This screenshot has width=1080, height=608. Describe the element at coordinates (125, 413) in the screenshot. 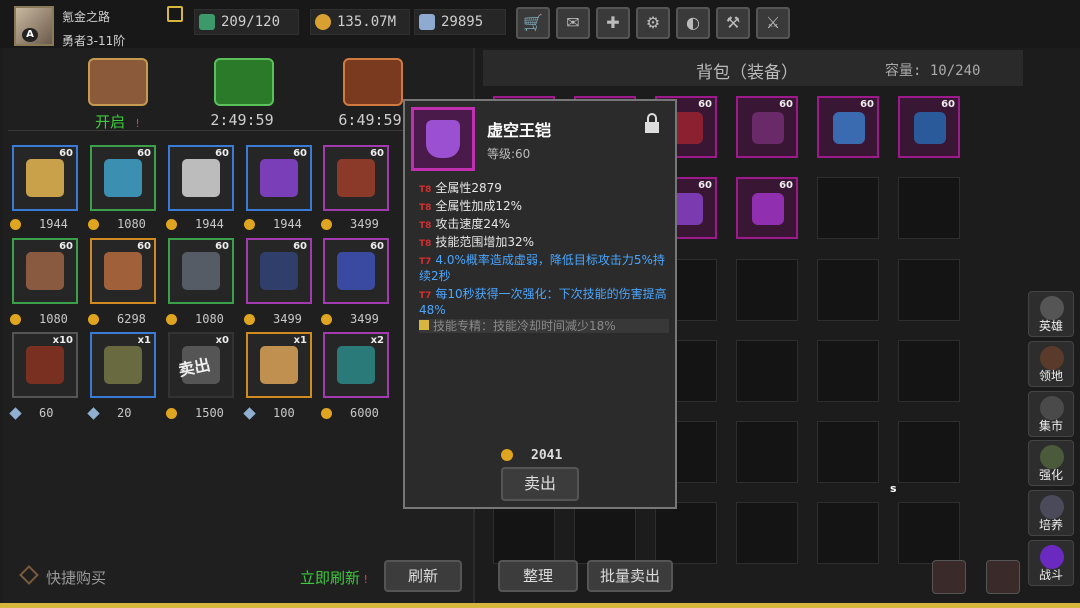

I see `item-price: 20` at that location.